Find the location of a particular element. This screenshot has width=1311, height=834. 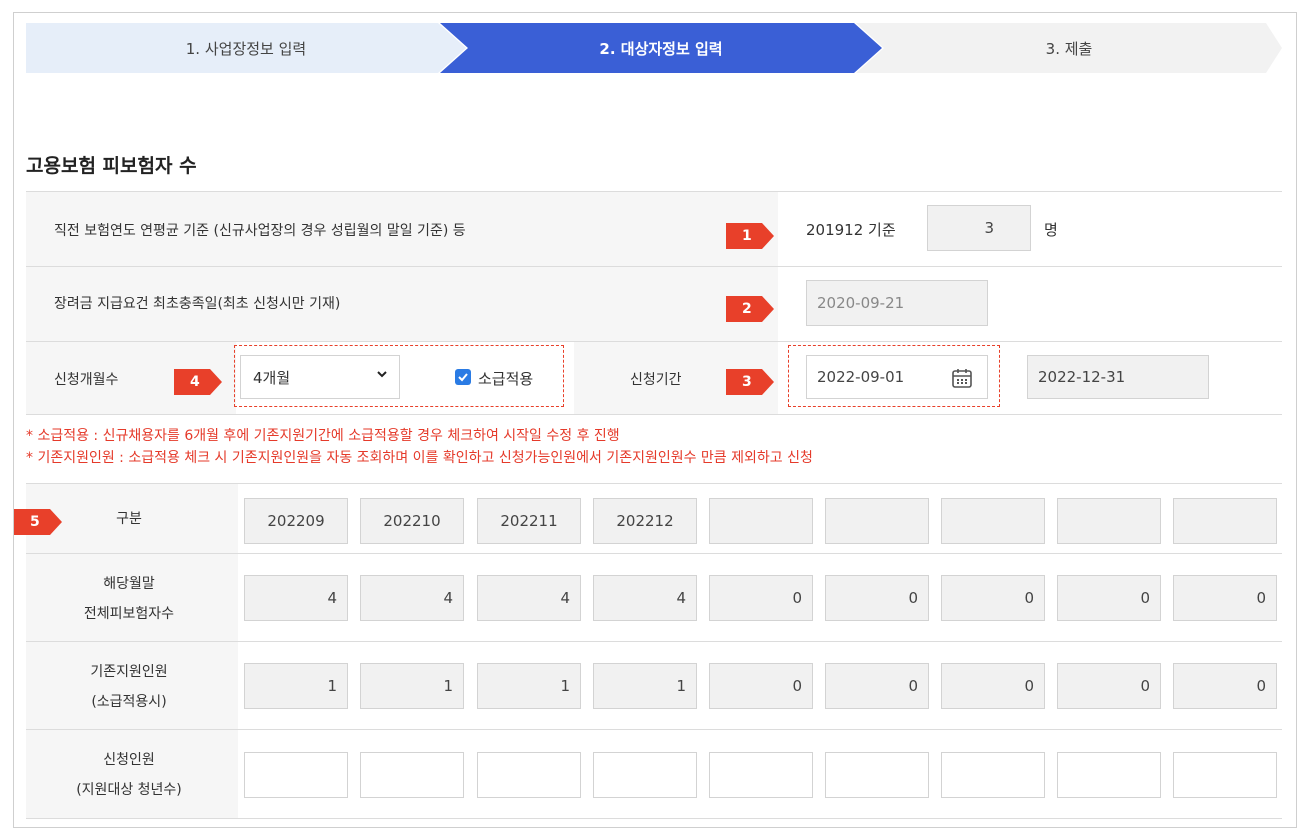

base-year-text: 201912 기준 is located at coordinates (851, 230).